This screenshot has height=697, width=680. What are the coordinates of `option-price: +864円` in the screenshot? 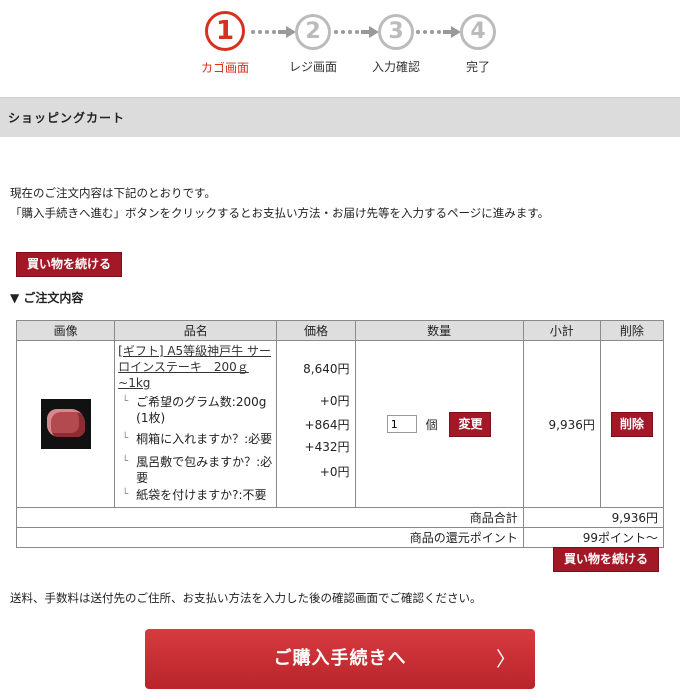 It's located at (327, 425).